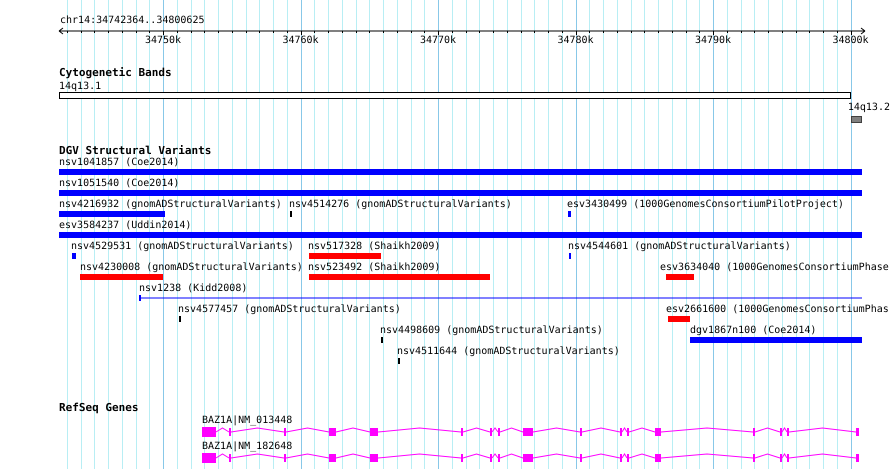 This screenshot has height=469, width=890. I want to click on variant-label: nsv4511644 (gnomADStructuralVariants), so click(508, 351).